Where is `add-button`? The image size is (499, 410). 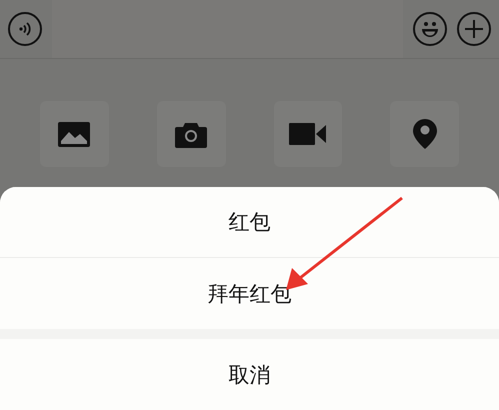 add-button is located at coordinates (474, 29).